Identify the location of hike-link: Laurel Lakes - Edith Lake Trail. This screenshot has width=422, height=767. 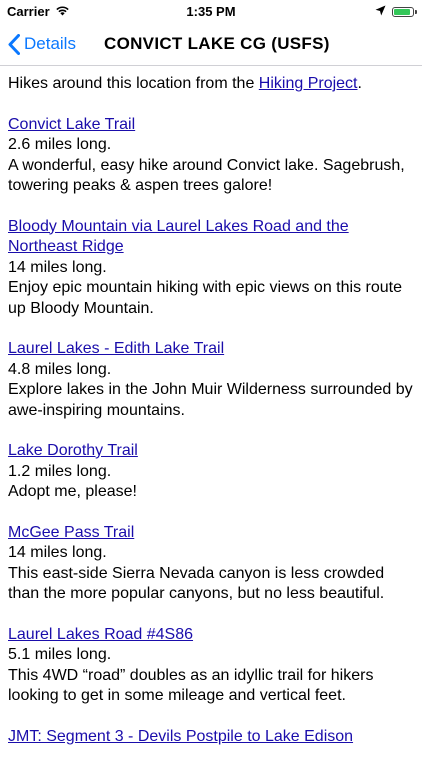
(116, 348).